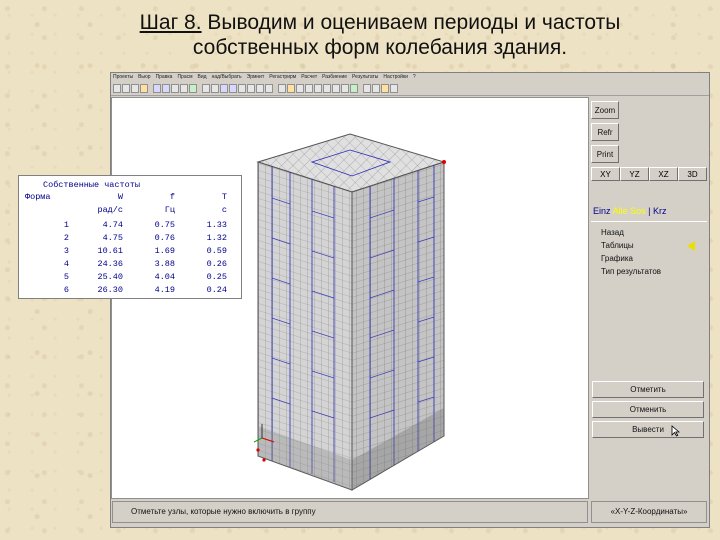 This screenshot has height=540, width=720. Describe the element at coordinates (385, 88) in the screenshot. I see `info-icon` at that location.